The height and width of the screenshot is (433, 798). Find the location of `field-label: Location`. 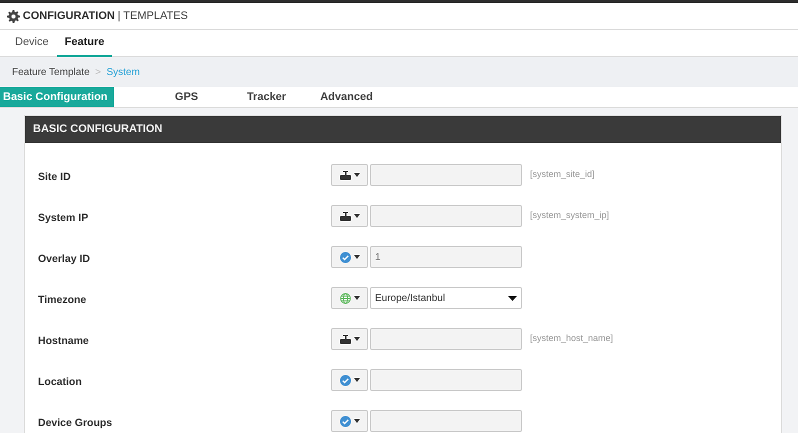

field-label: Location is located at coordinates (60, 382).